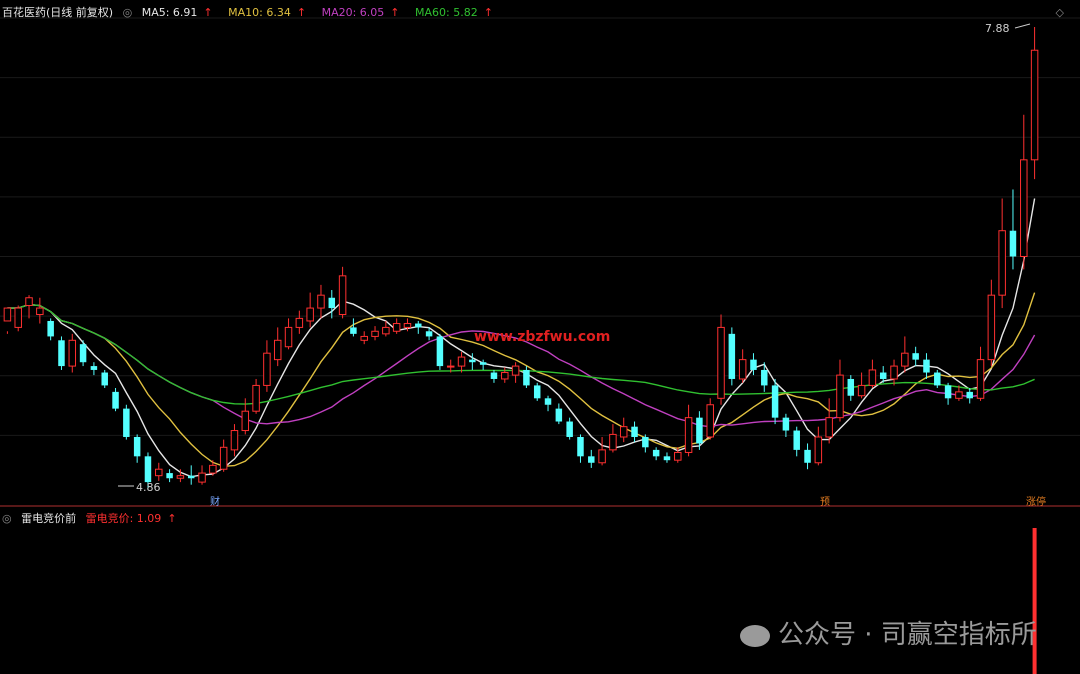 This screenshot has height=674, width=1080. What do you see at coordinates (1060, 12) in the screenshot?
I see `expand-icon: ◇` at bounding box center [1060, 12].